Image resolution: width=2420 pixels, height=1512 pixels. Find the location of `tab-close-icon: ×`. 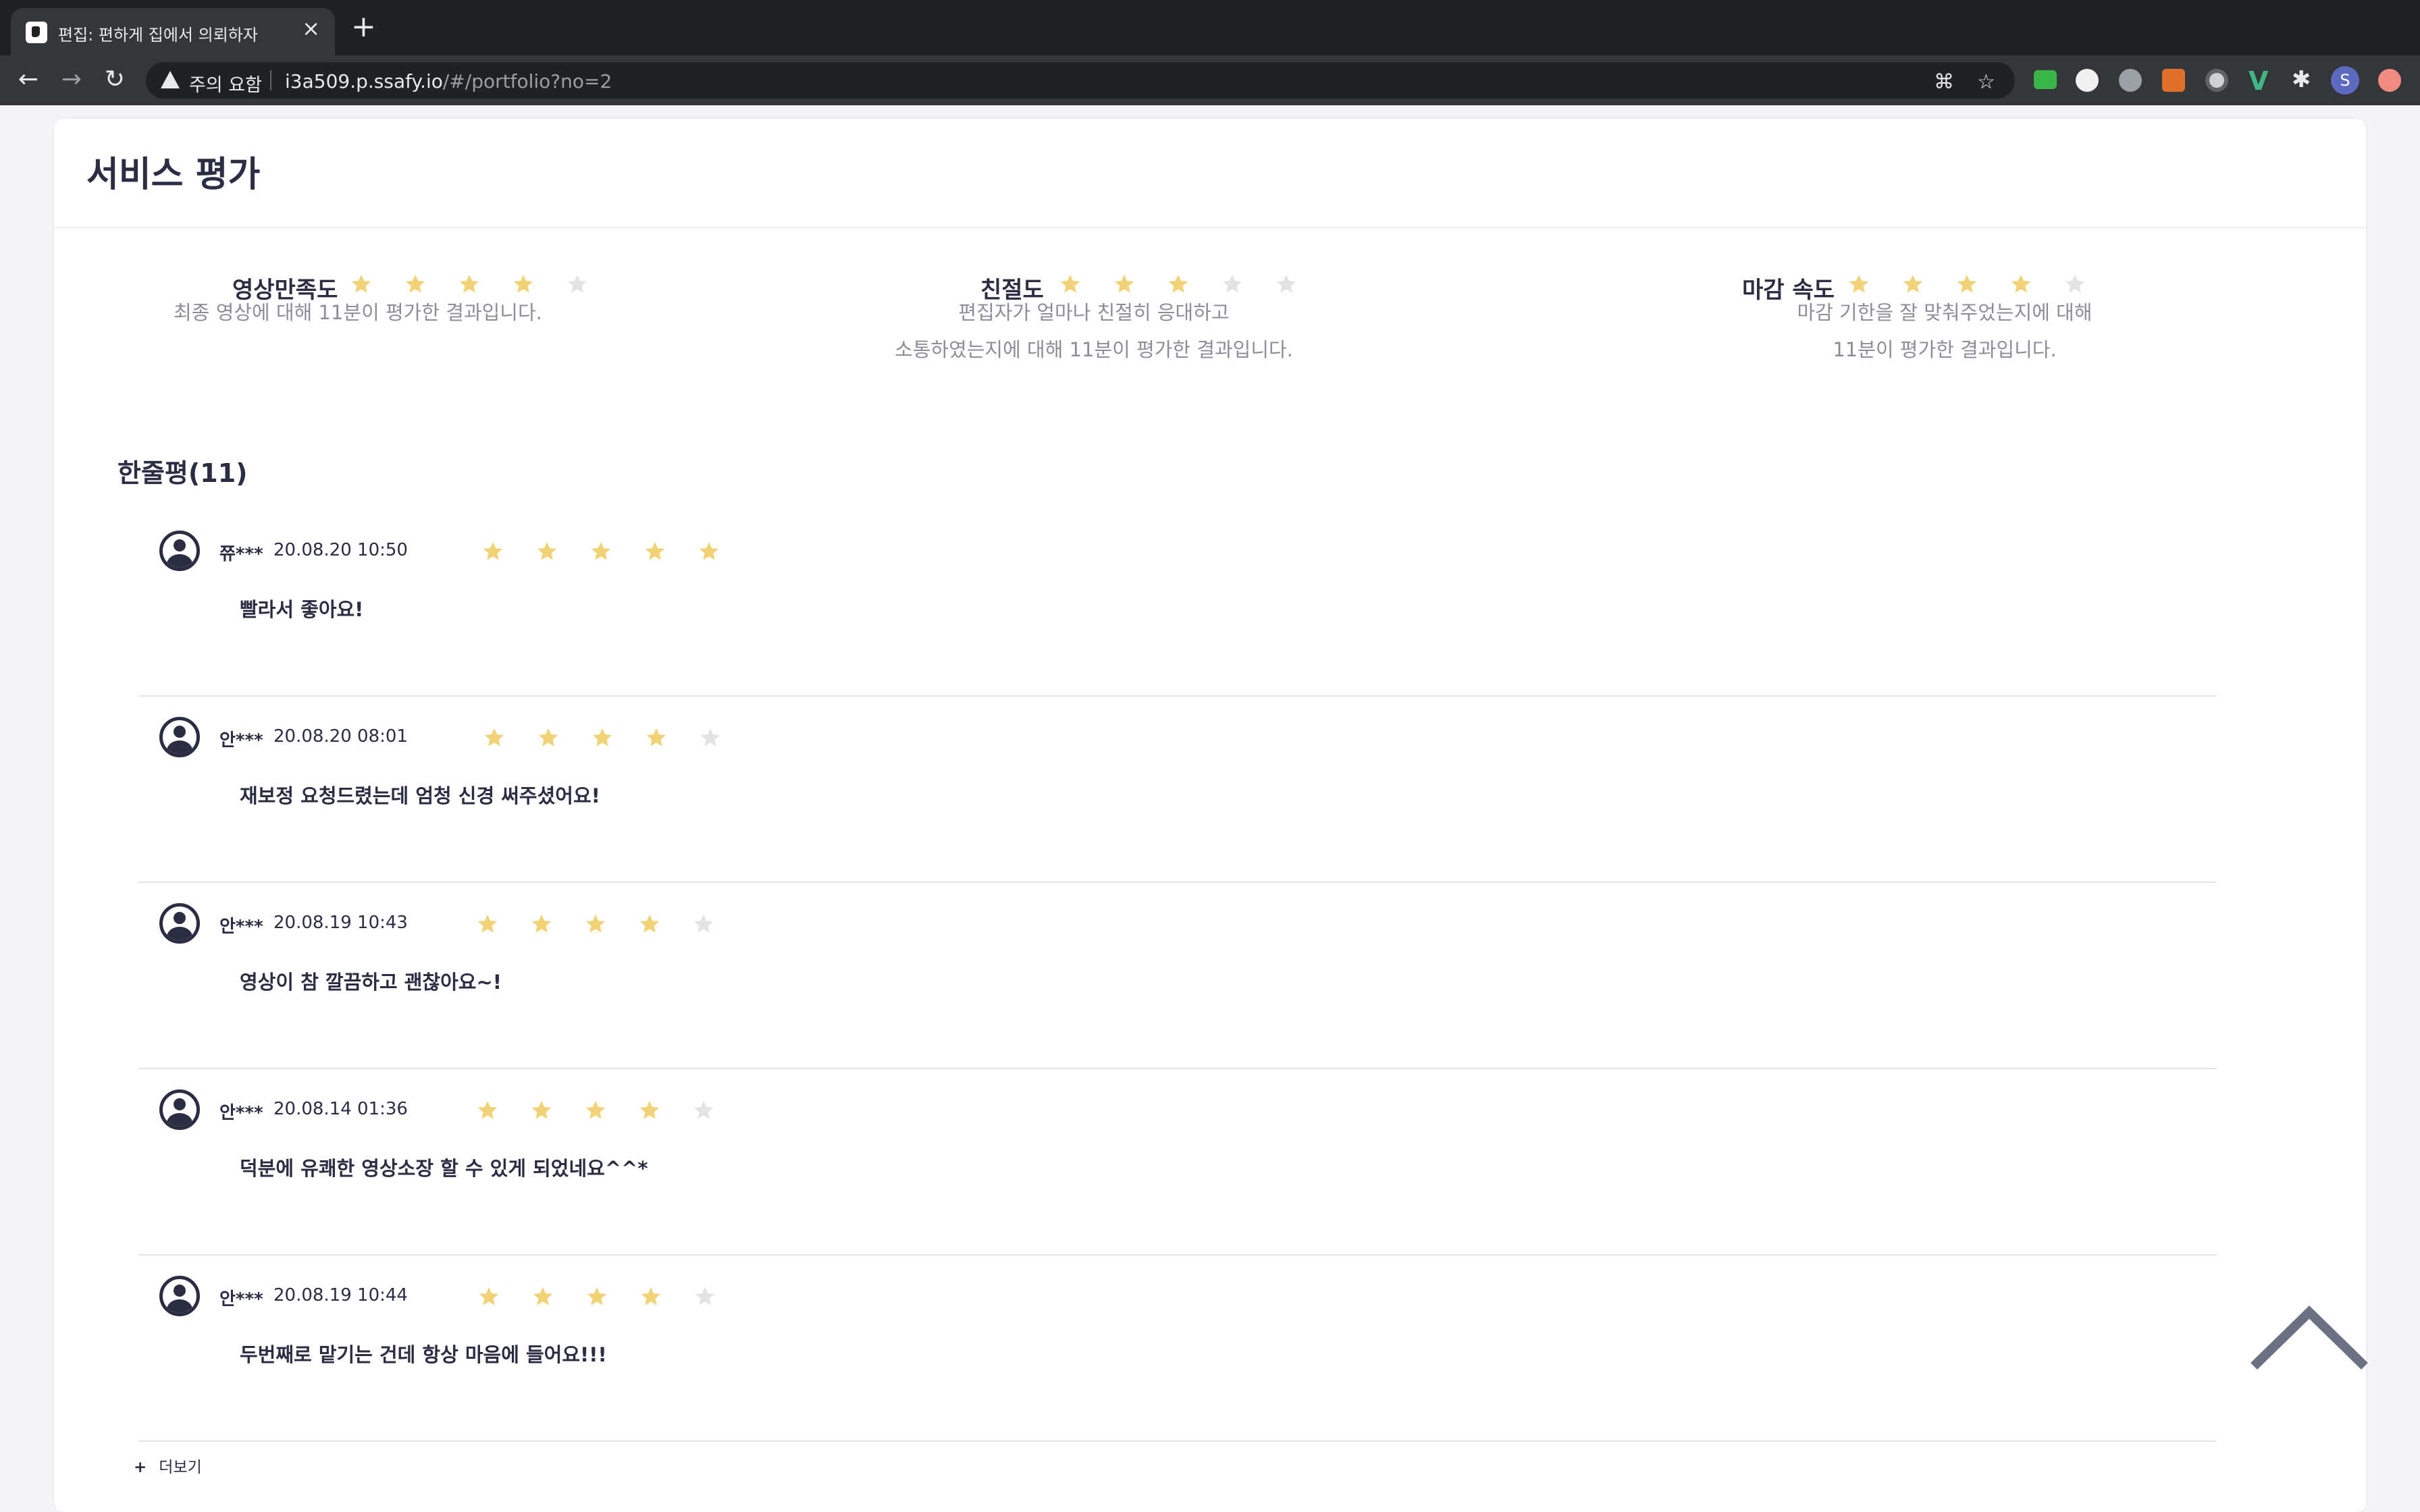

tab-close-icon: × is located at coordinates (311, 28).